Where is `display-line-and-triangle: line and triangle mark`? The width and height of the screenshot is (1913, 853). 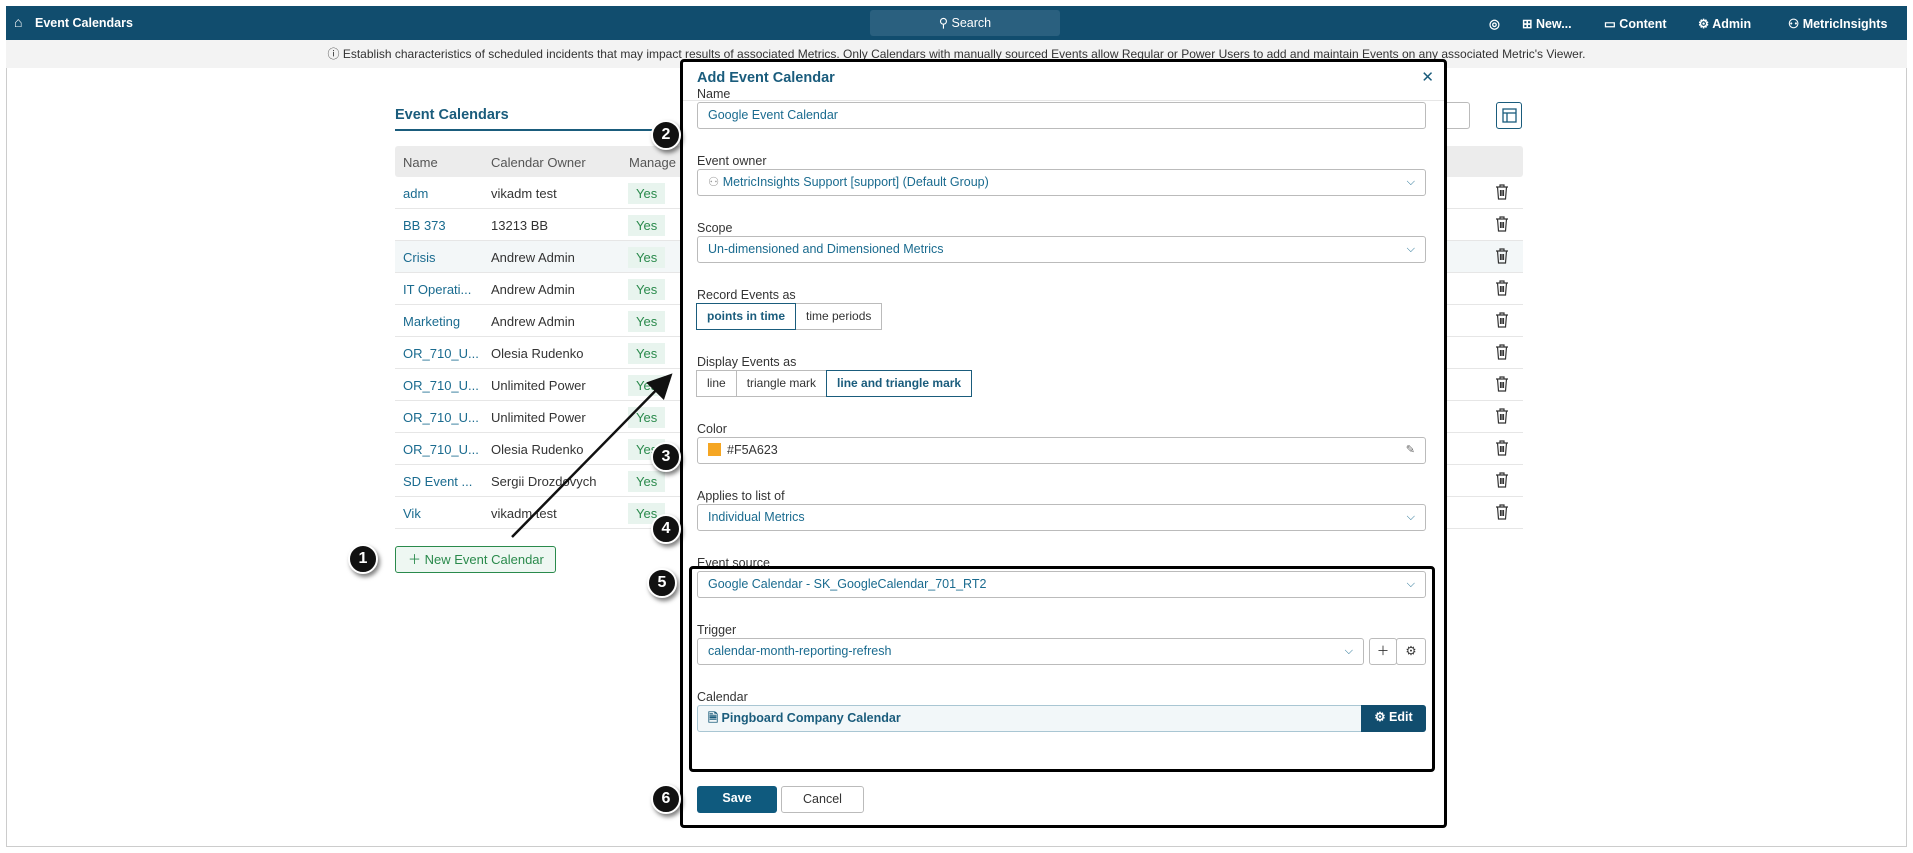 display-line-and-triangle: line and triangle mark is located at coordinates (899, 383).